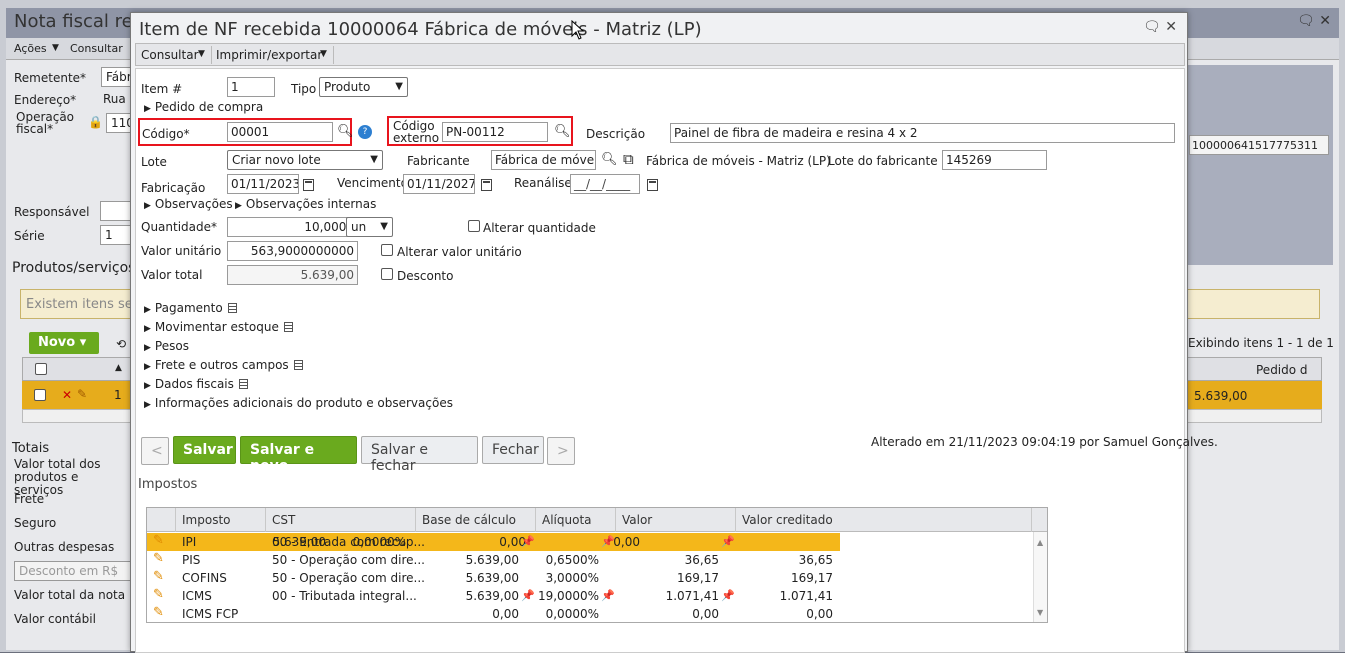  I want to click on novo-button: Novo ▾, so click(64, 343).